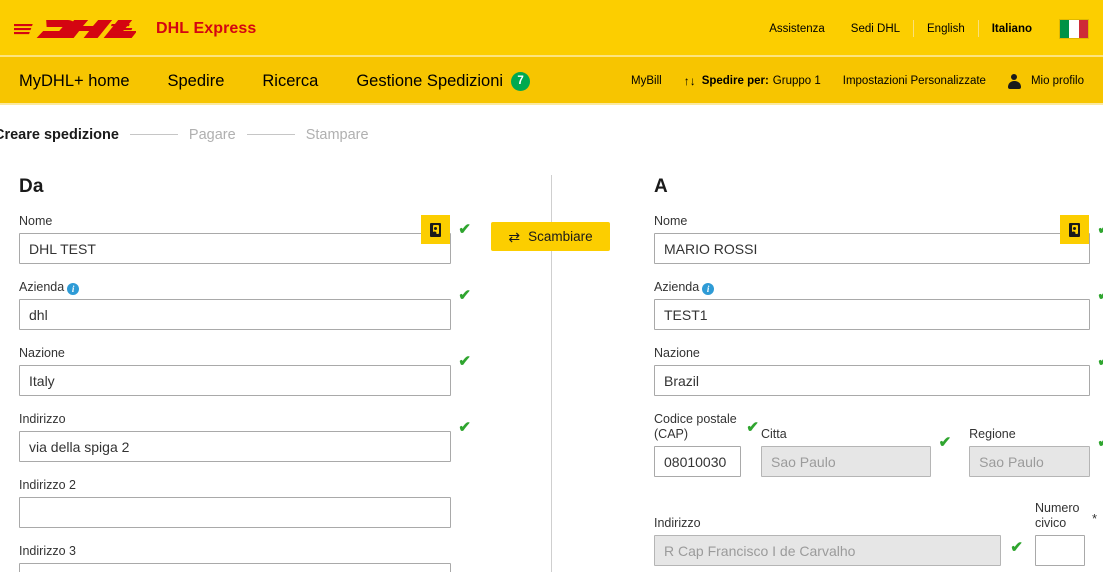 This screenshot has height=572, width=1103. I want to click on from-address-field: Indirizzo ✔, so click(245, 437).